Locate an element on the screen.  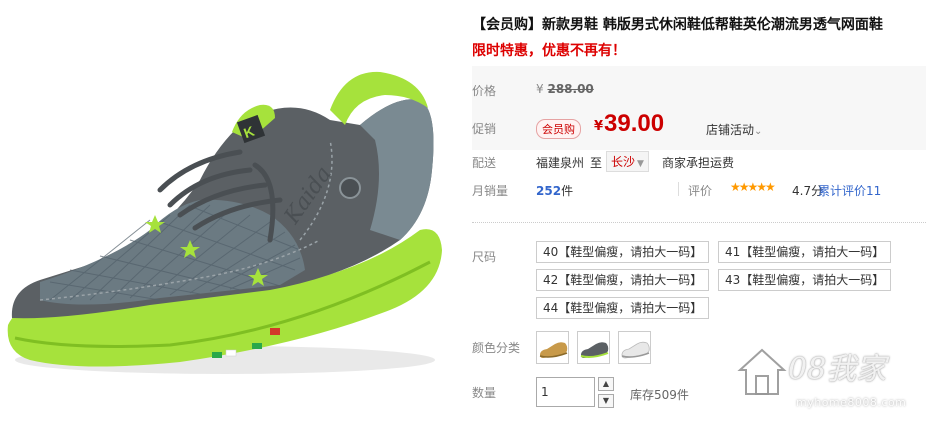
sales-label: 月销量 is located at coordinates (490, 191).